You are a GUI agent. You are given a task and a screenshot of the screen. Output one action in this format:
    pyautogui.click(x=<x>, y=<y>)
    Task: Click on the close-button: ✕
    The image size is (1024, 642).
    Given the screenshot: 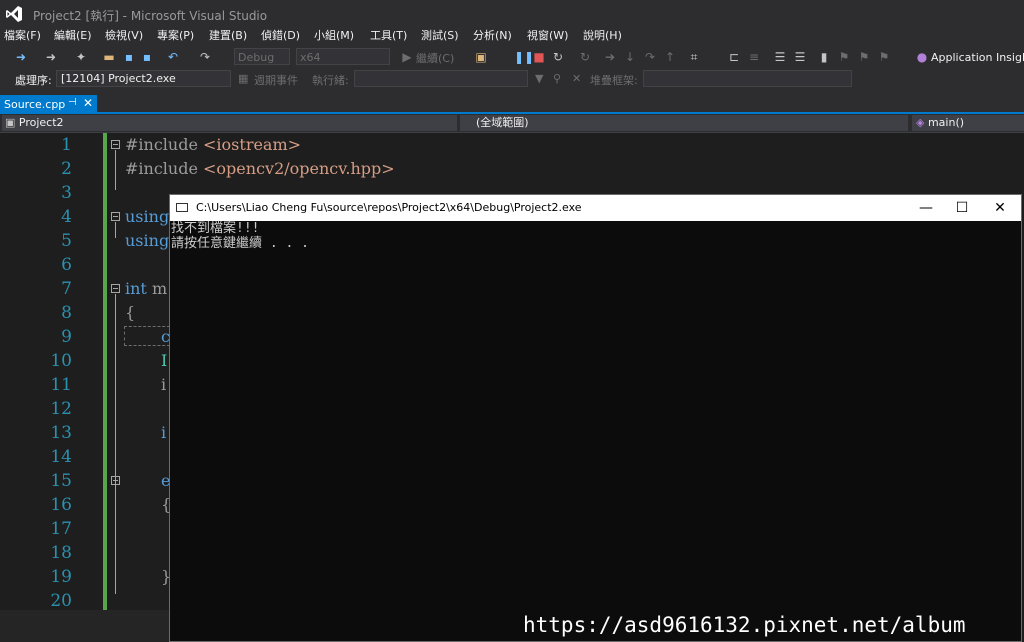 What is the action you would take?
    pyautogui.click(x=1000, y=208)
    